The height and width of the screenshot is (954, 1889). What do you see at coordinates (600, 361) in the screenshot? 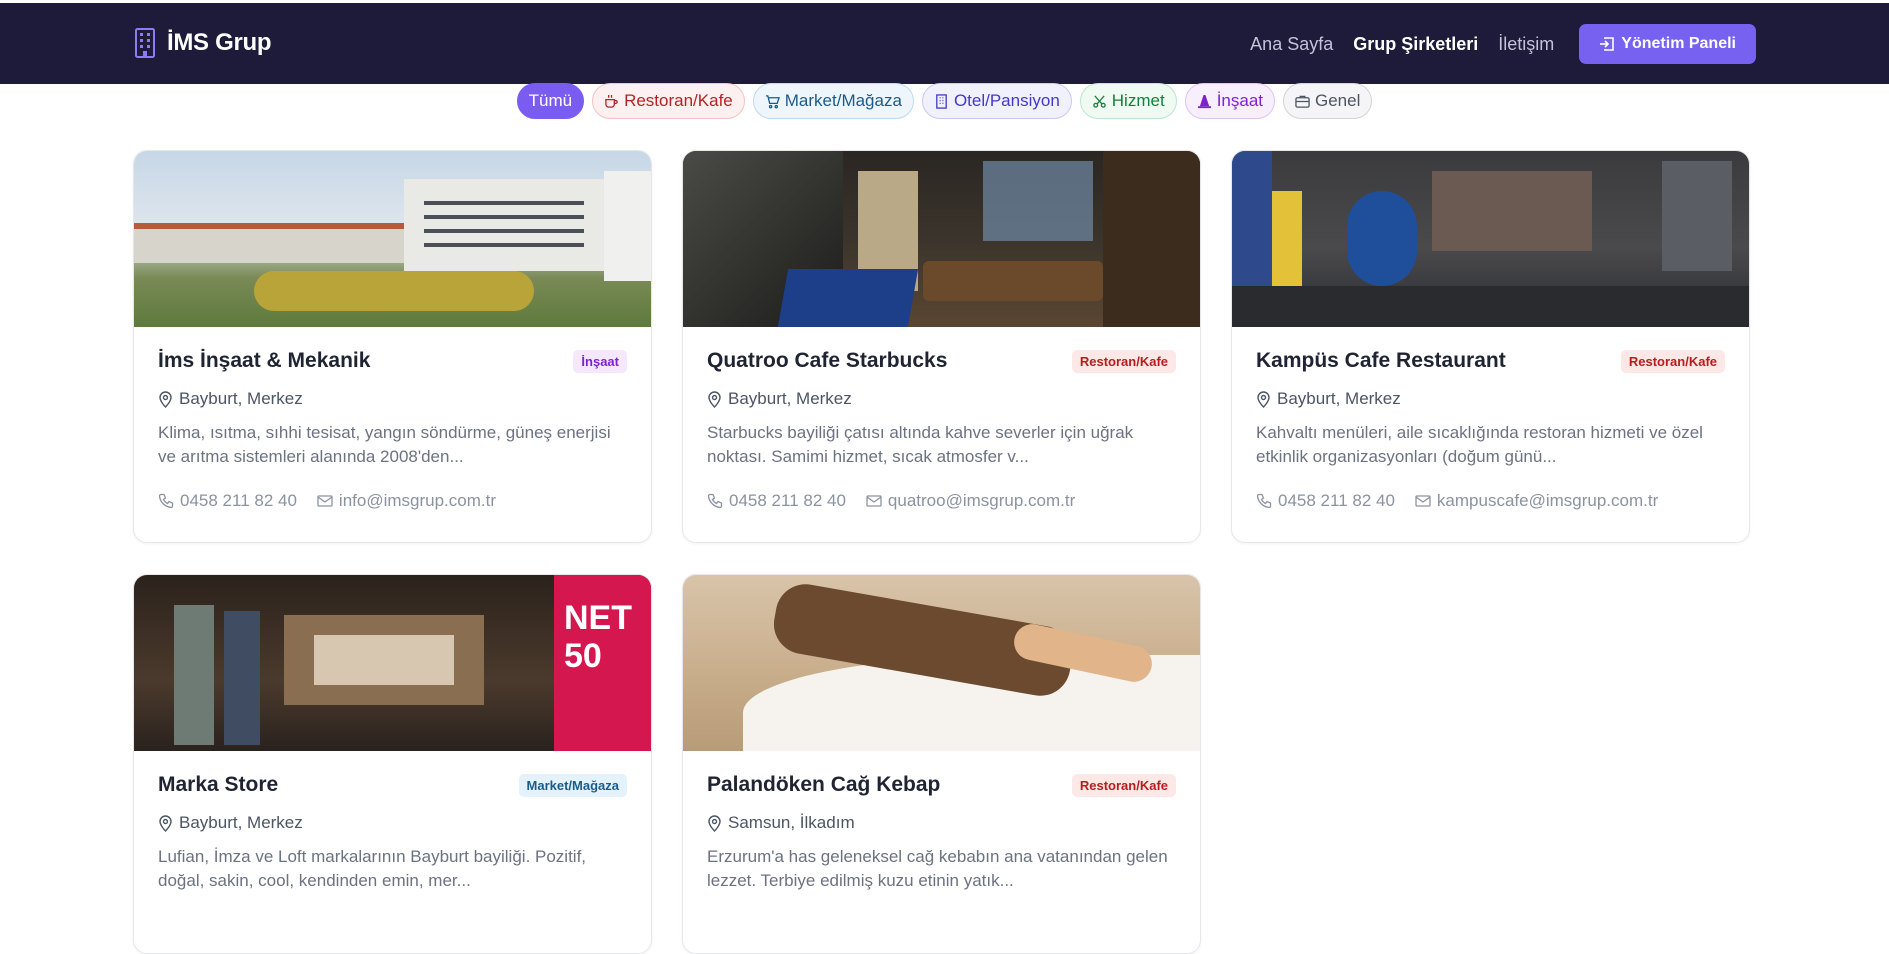
I see `category-badge: İnşaat` at bounding box center [600, 361].